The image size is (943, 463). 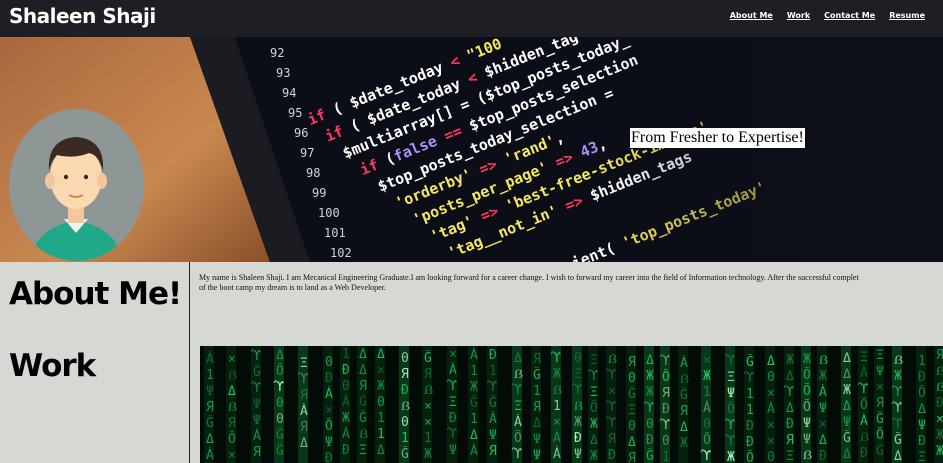 What do you see at coordinates (798, 15) in the screenshot?
I see `nav-link-work: Work` at bounding box center [798, 15].